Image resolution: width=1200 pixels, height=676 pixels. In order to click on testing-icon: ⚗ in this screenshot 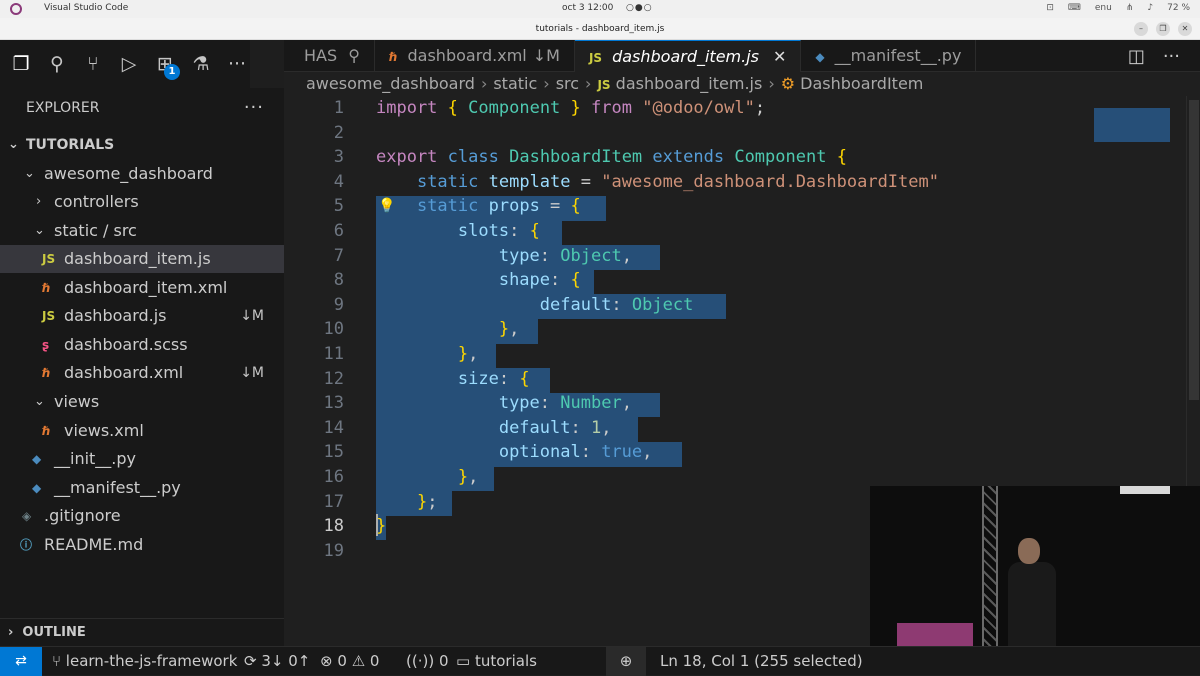, I will do `click(201, 64)`.